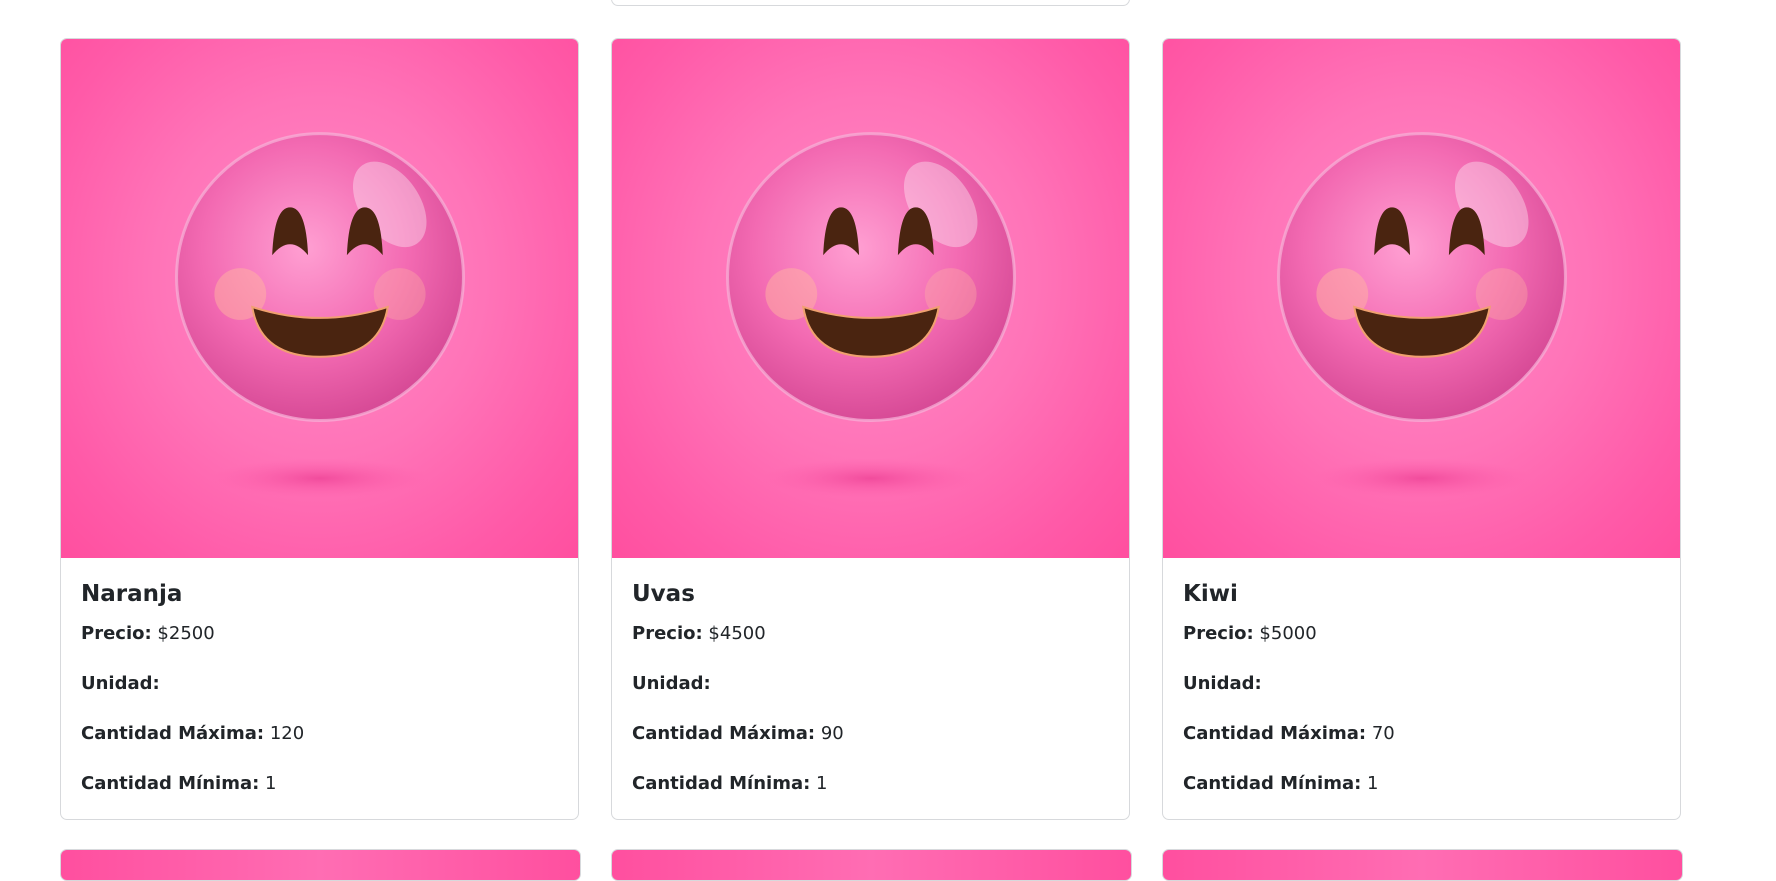 The image size is (1776, 881). I want to click on product-name: Uvas, so click(663, 594).